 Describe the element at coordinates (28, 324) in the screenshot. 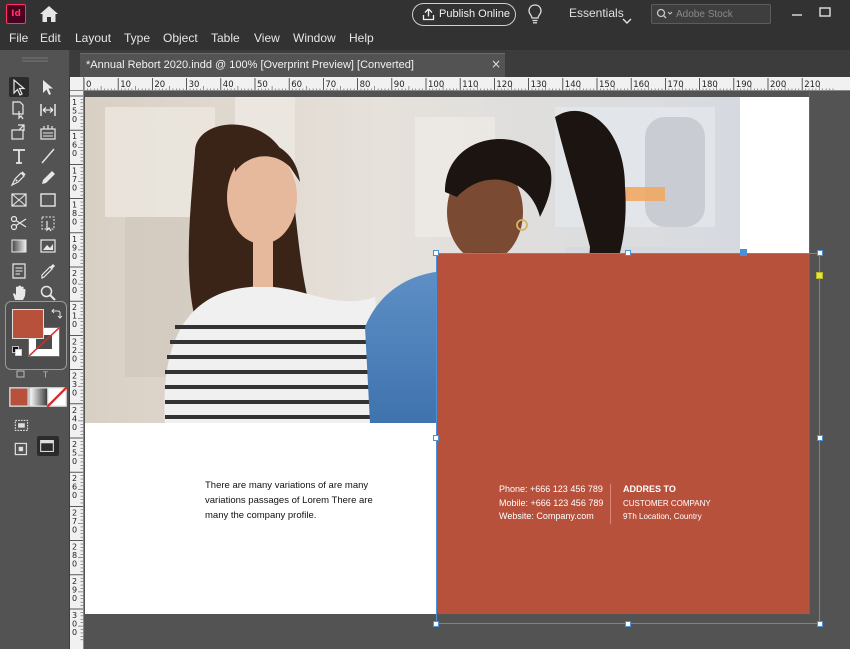

I see `fill-swatch` at that location.